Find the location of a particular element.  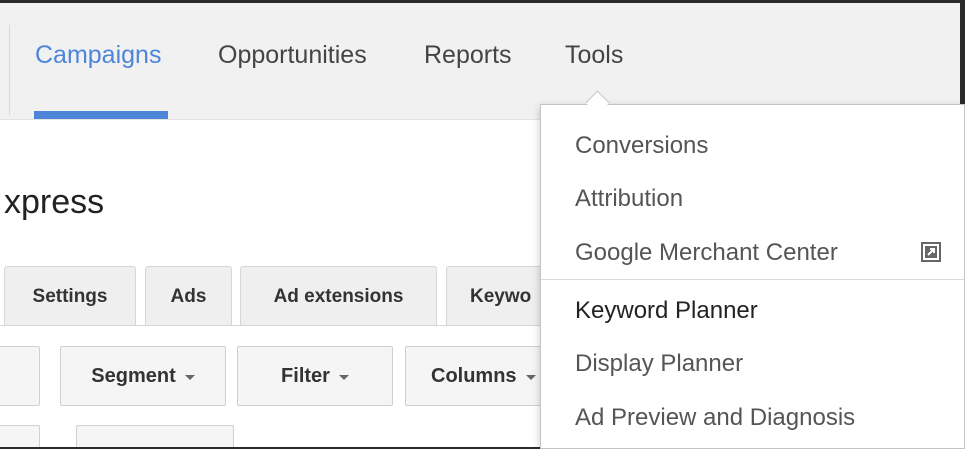

toolbar-button-partial is located at coordinates (20, 376).